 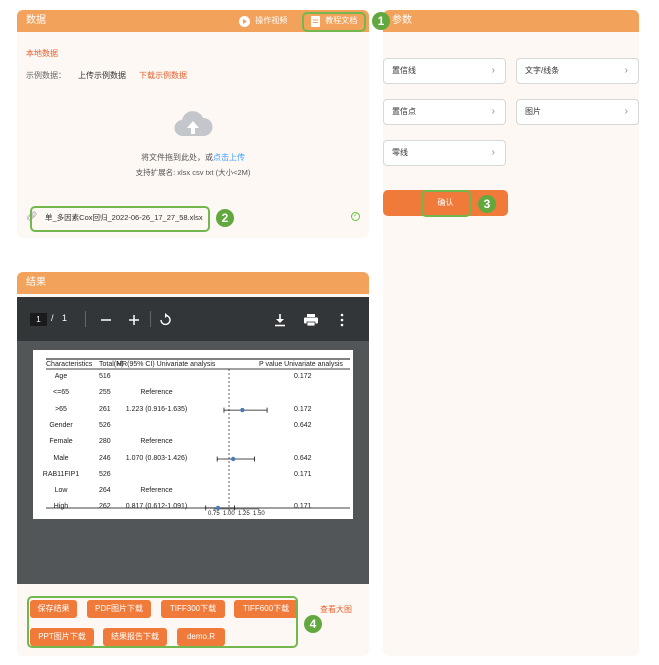 I want to click on text-line-label: 文字/线条, so click(x=542, y=70).